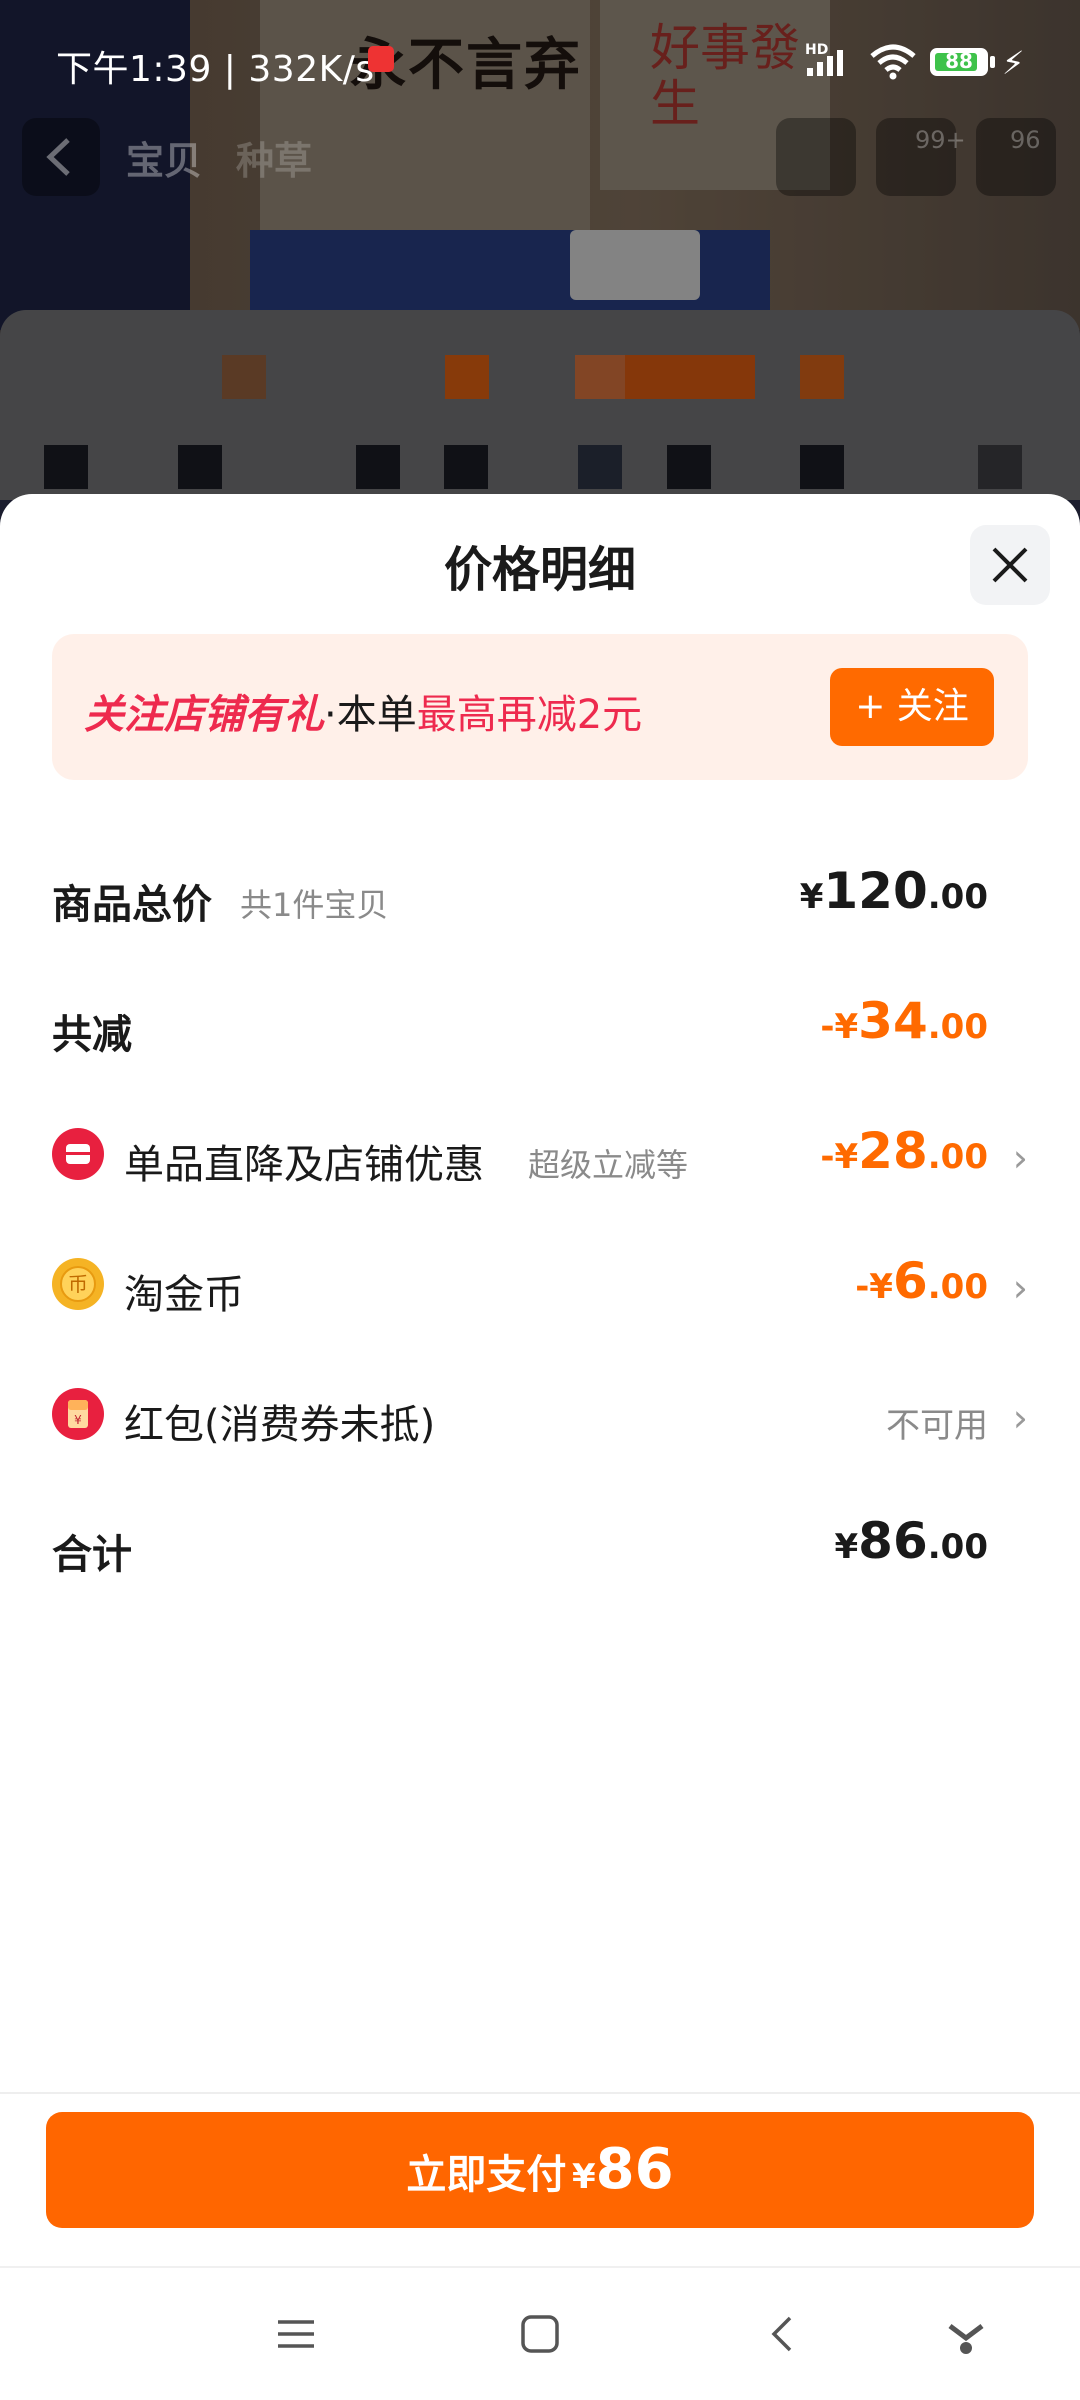 This screenshot has height=2400, width=1080. I want to click on back-icon, so click(784, 2334).